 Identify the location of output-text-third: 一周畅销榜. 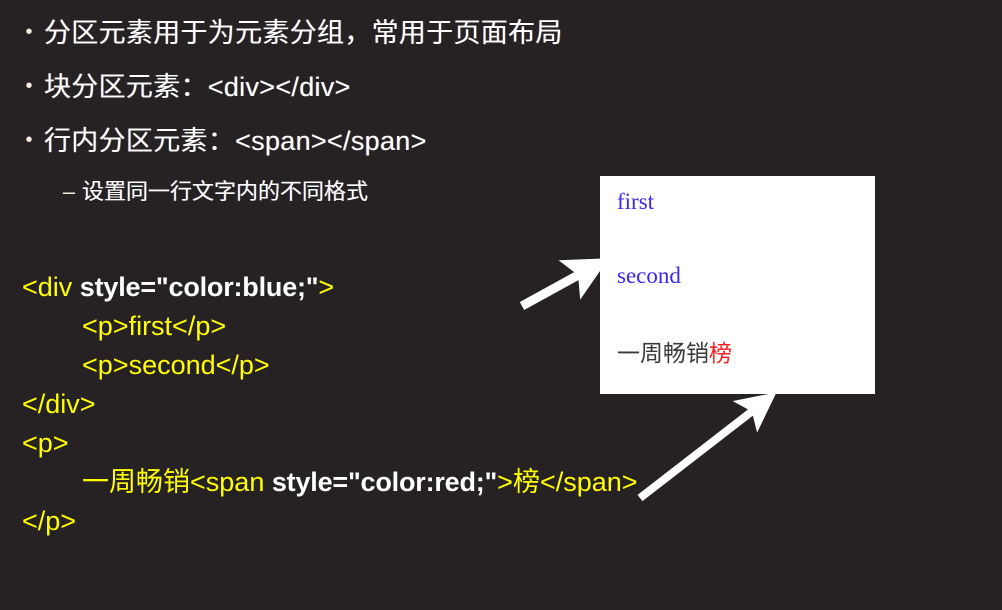
(674, 351).